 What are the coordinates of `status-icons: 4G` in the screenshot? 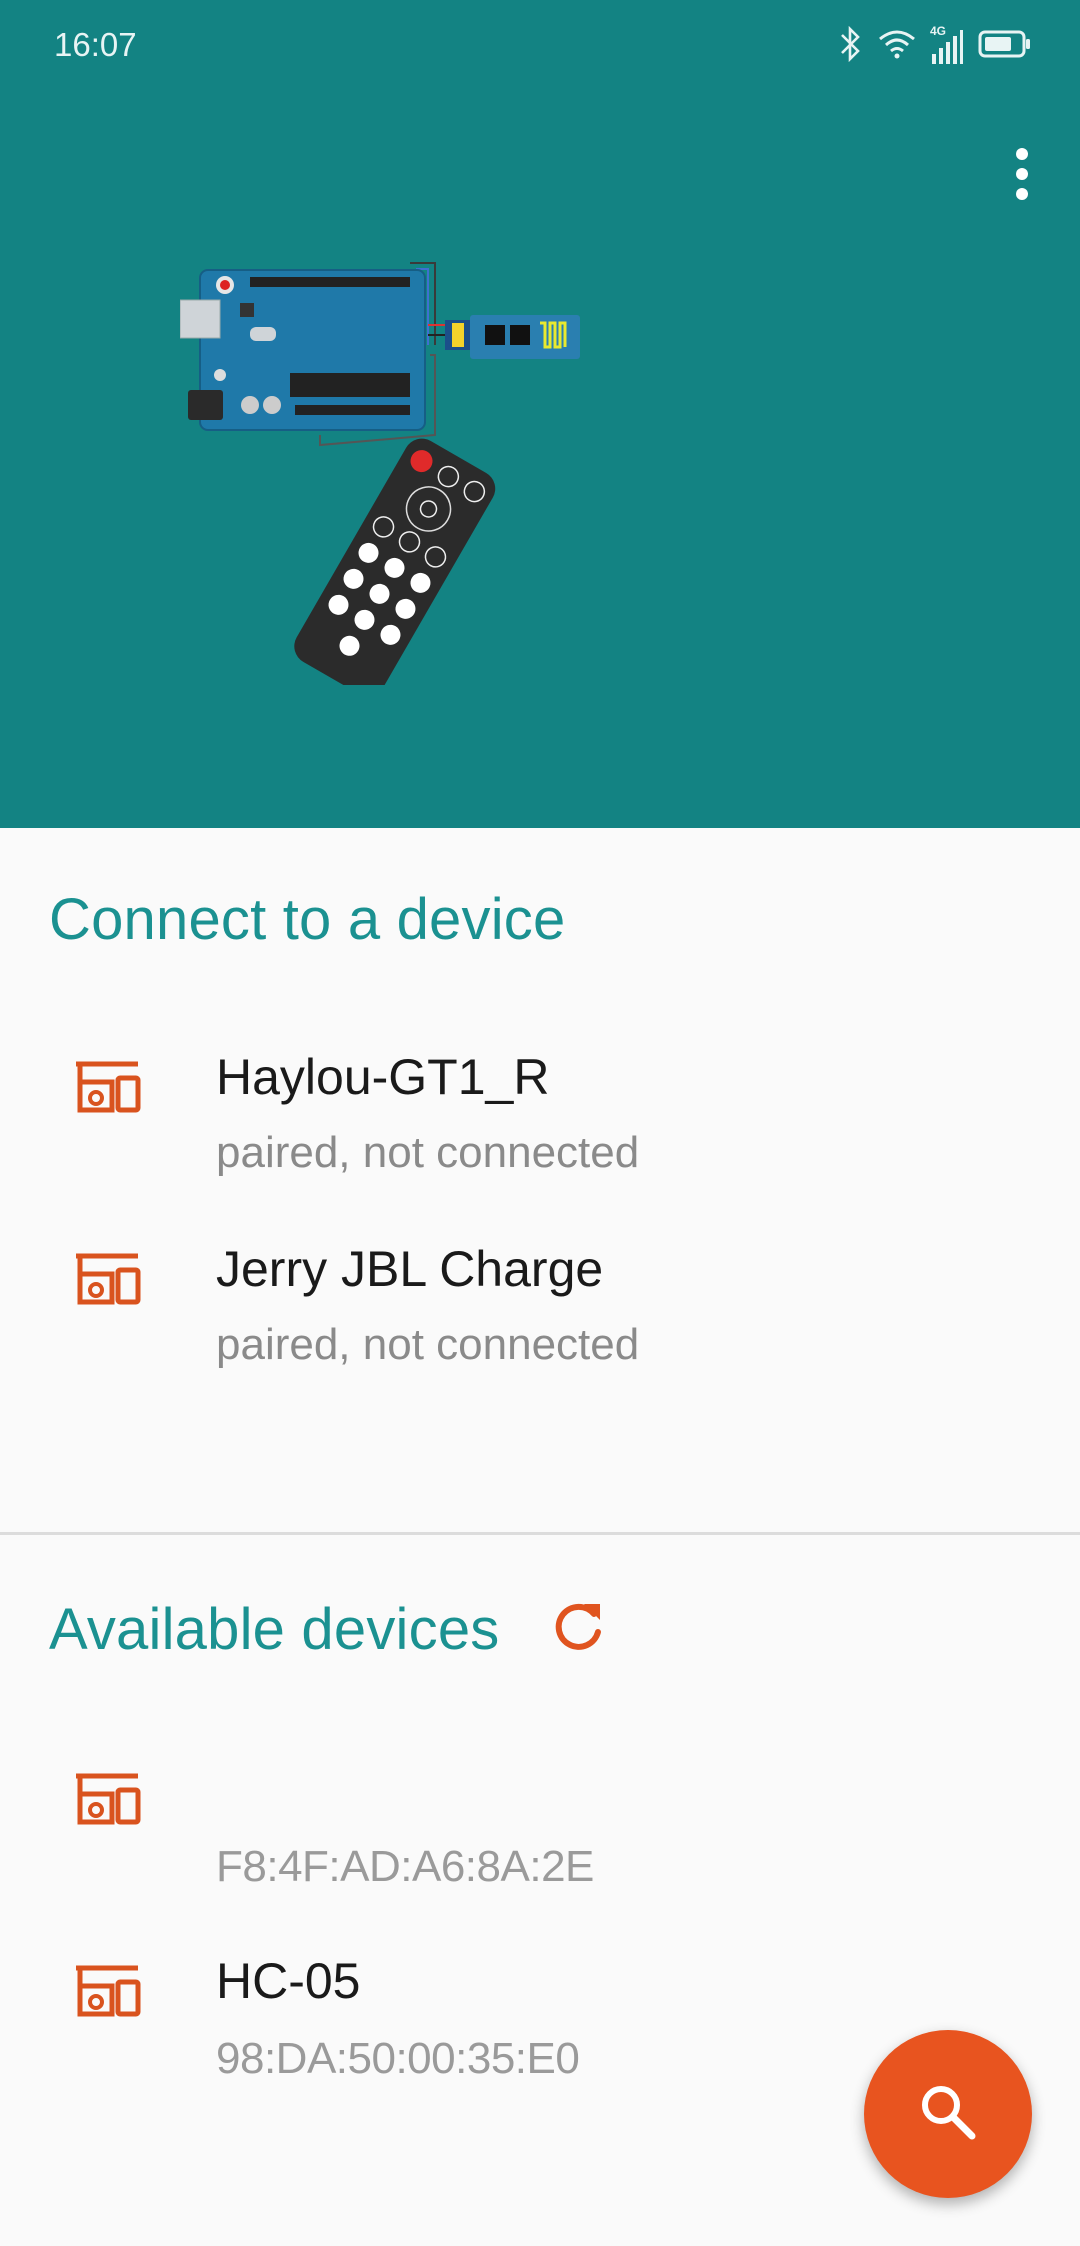 It's located at (935, 46).